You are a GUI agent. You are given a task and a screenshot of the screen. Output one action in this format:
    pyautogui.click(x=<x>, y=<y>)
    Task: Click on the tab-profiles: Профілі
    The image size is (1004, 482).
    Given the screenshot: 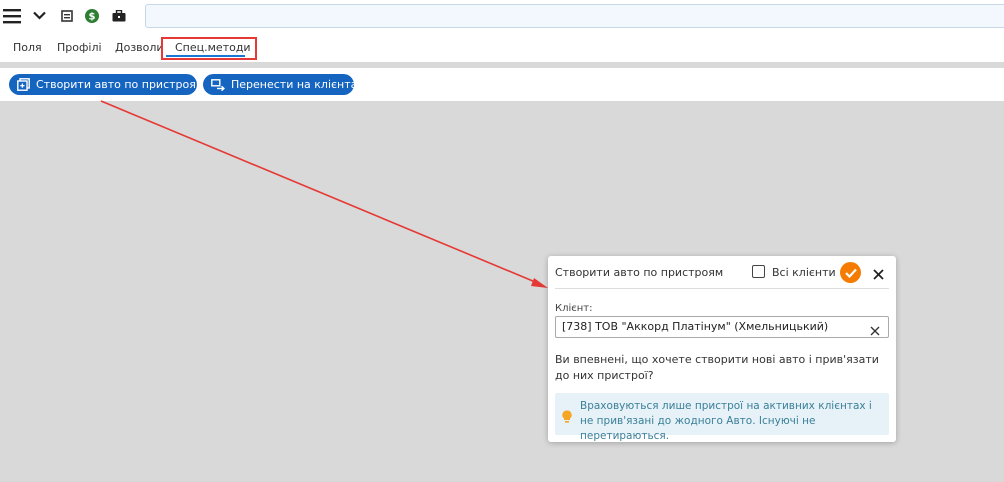 What is the action you would take?
    pyautogui.click(x=79, y=47)
    